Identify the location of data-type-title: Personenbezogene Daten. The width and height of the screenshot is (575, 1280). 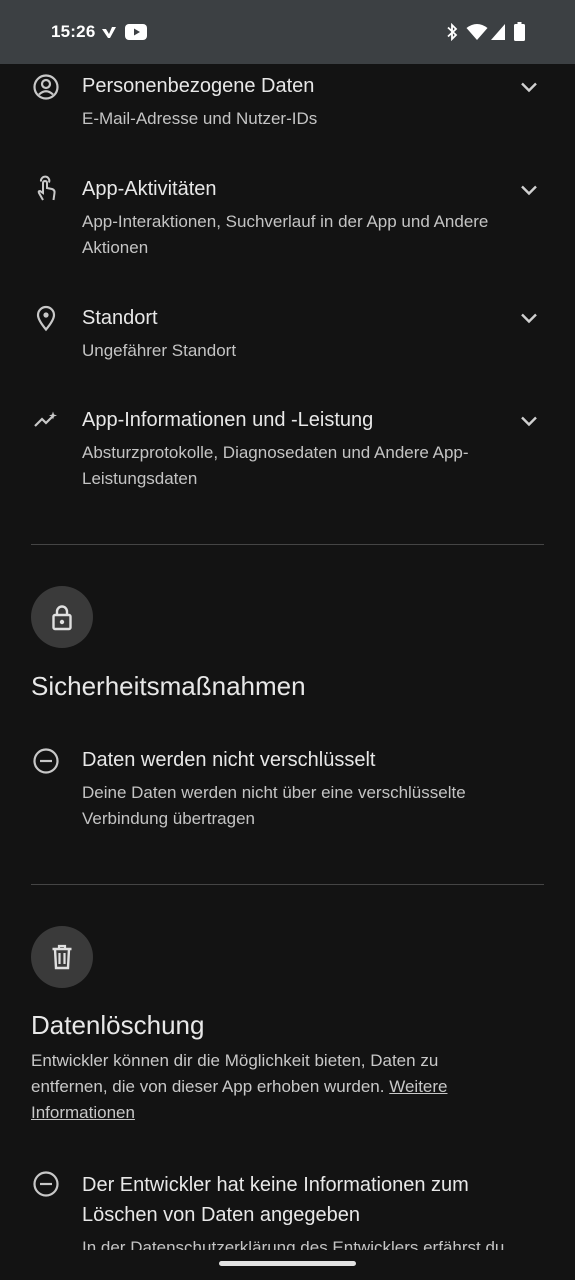
(198, 86).